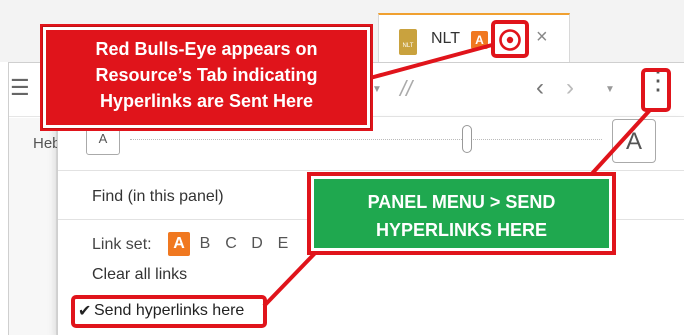  What do you see at coordinates (461, 213) in the screenshot?
I see `green-callout: PANEL MENU > SEND HYPERLINKS HERE` at bounding box center [461, 213].